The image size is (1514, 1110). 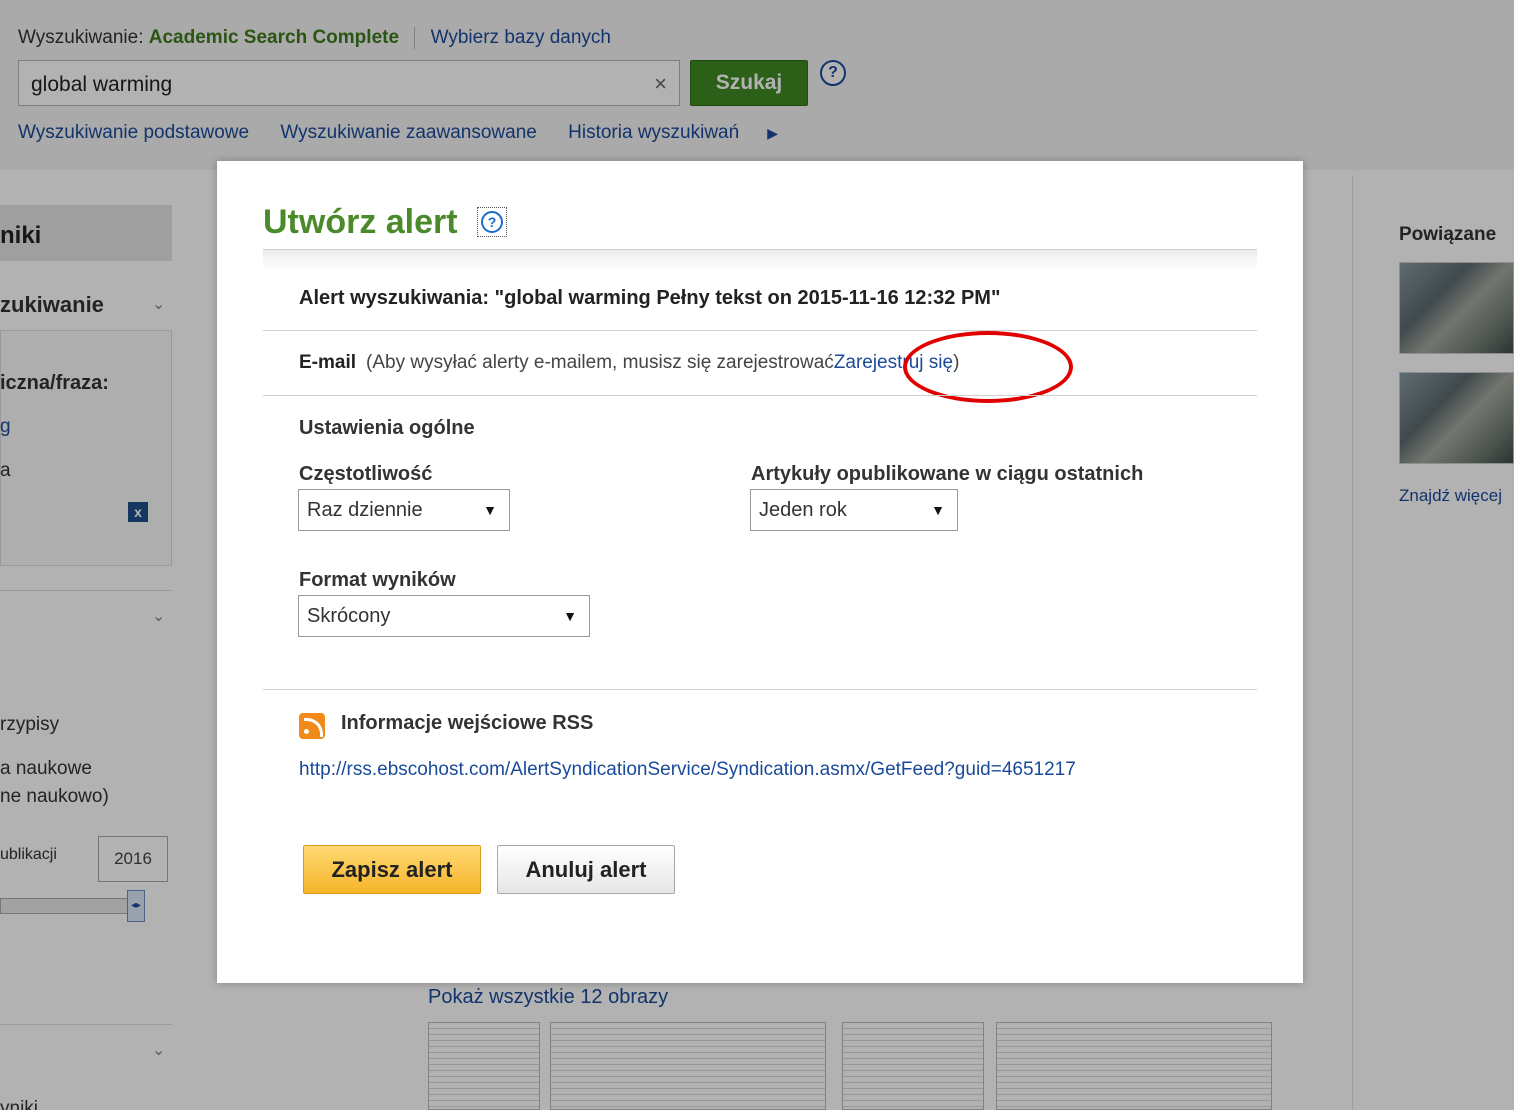 What do you see at coordinates (803, 510) in the screenshot?
I see `published-within-value: Jeden rok` at bounding box center [803, 510].